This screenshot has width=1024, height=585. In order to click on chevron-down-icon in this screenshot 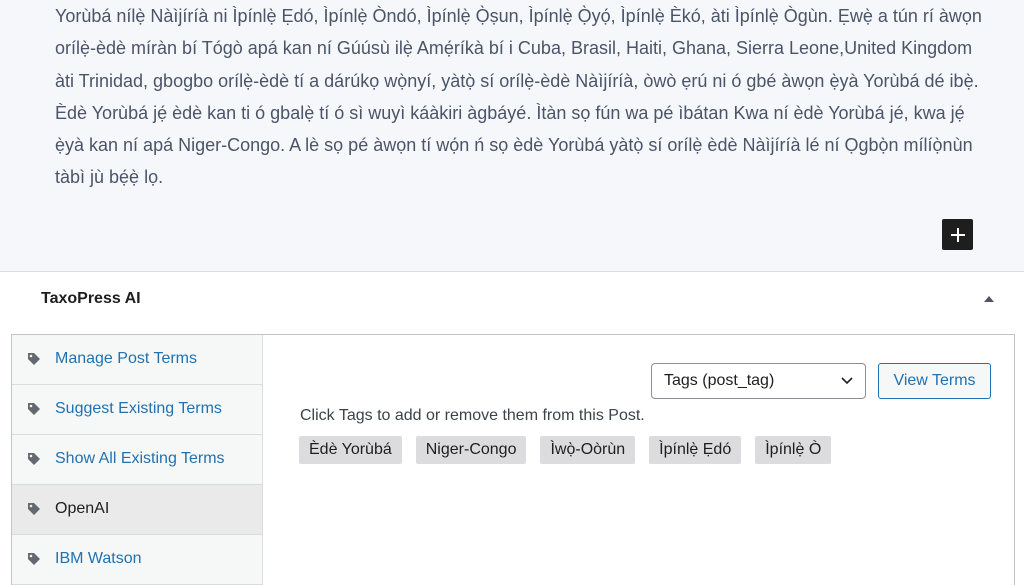, I will do `click(847, 381)`.